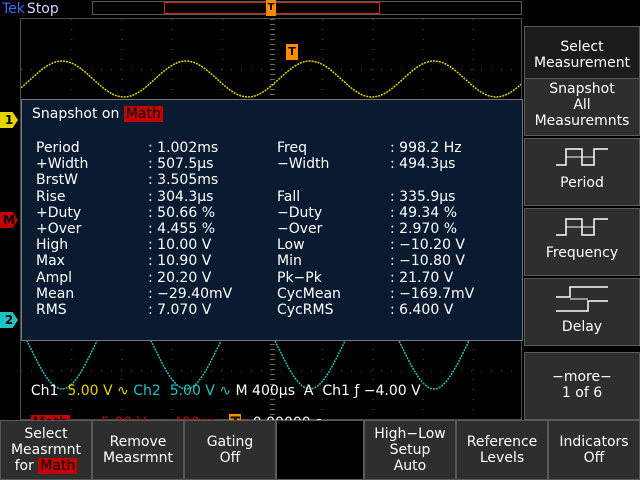 This screenshot has height=480, width=640. Describe the element at coordinates (291, 245) in the screenshot. I see `measurement-label: Low` at that location.